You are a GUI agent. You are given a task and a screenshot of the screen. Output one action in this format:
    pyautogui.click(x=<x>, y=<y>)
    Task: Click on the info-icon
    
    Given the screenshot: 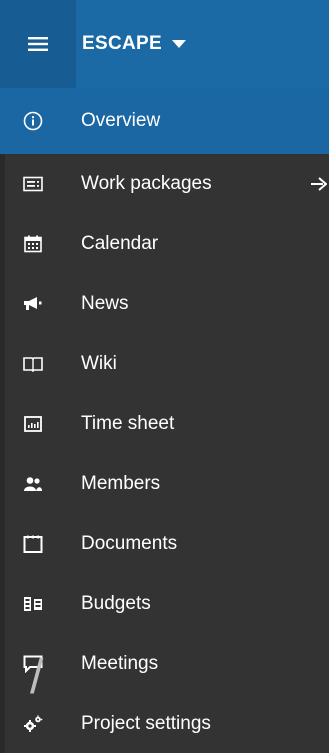 What is the action you would take?
    pyautogui.click(x=33, y=121)
    